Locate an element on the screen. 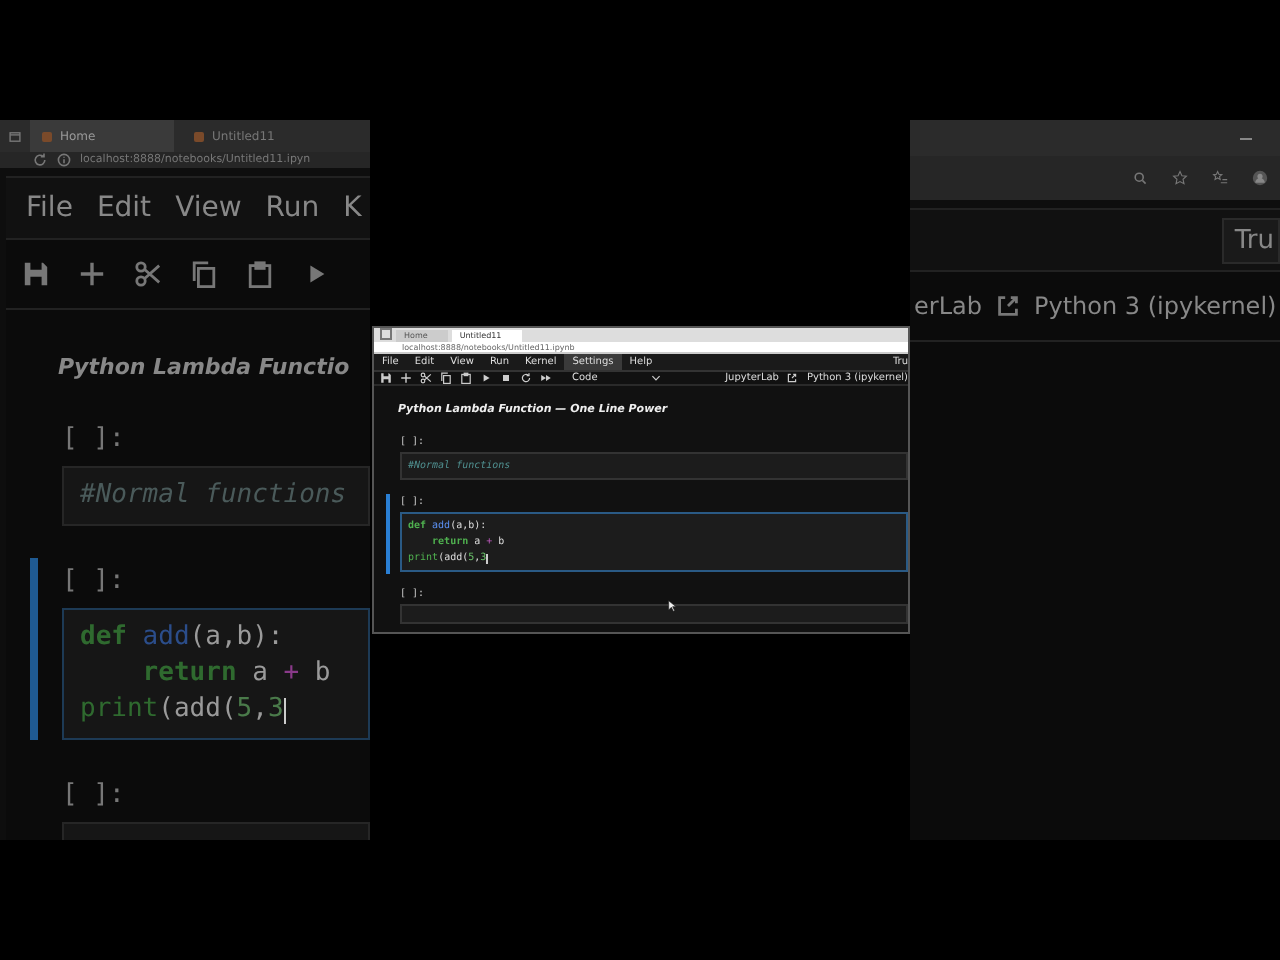 The image size is (1280, 960). trust-button: Tru is located at coordinates (1251, 240).